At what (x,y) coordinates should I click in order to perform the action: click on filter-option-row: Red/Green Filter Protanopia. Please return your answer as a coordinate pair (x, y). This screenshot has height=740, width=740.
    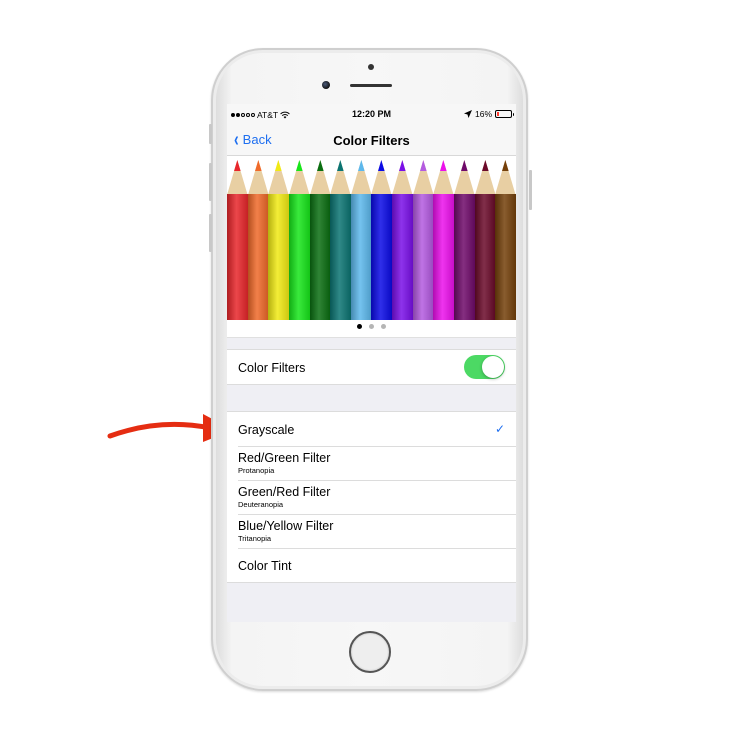
    Looking at the image, I should click on (371, 463).